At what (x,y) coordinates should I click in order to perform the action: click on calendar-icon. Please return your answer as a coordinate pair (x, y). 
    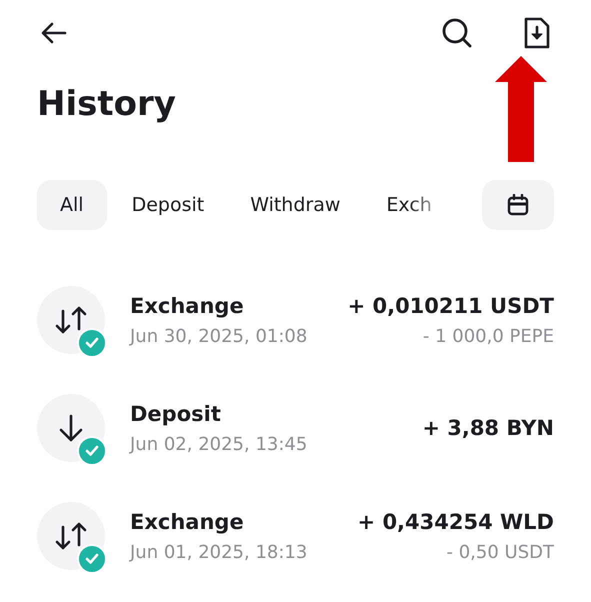
    Looking at the image, I should click on (518, 205).